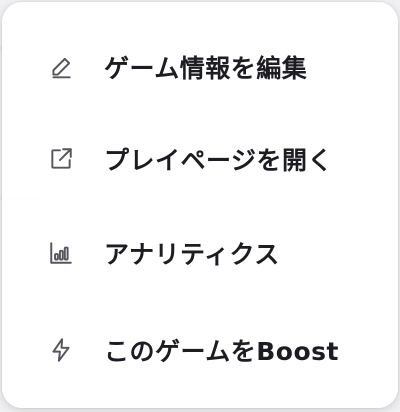 The image size is (400, 412). What do you see at coordinates (219, 160) in the screenshot?
I see `menu-item-label: プレイページを開く` at bounding box center [219, 160].